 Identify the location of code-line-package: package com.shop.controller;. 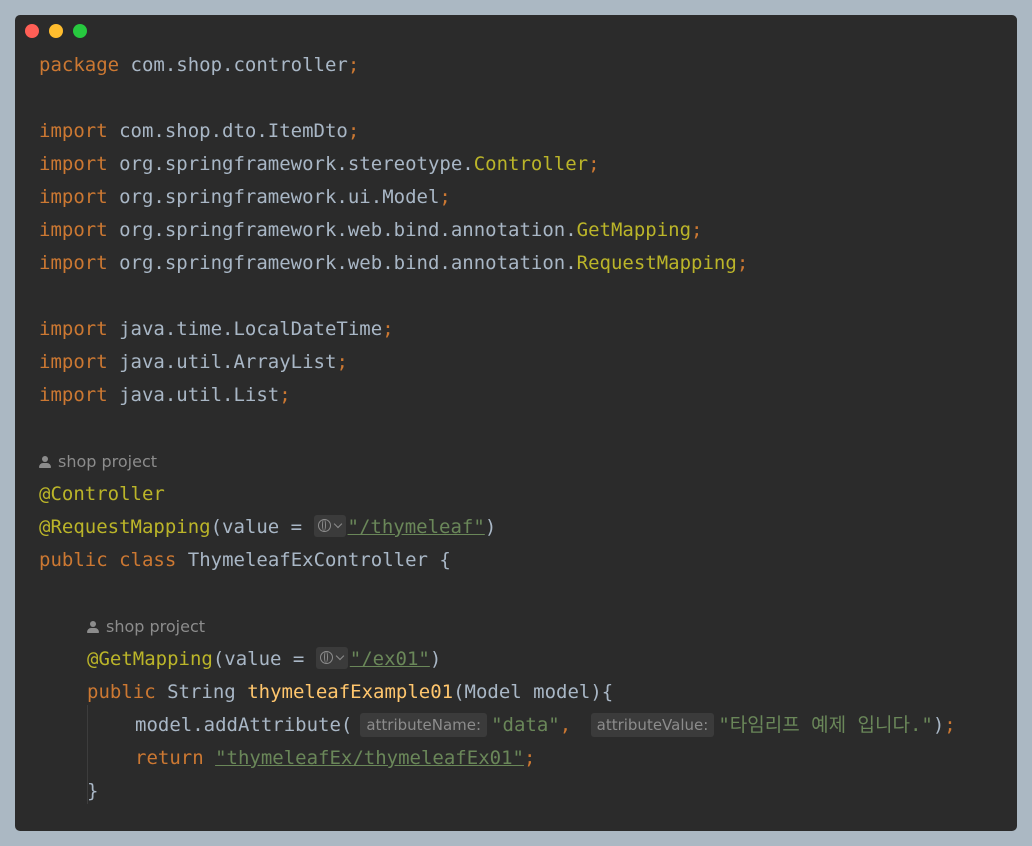
(199, 65).